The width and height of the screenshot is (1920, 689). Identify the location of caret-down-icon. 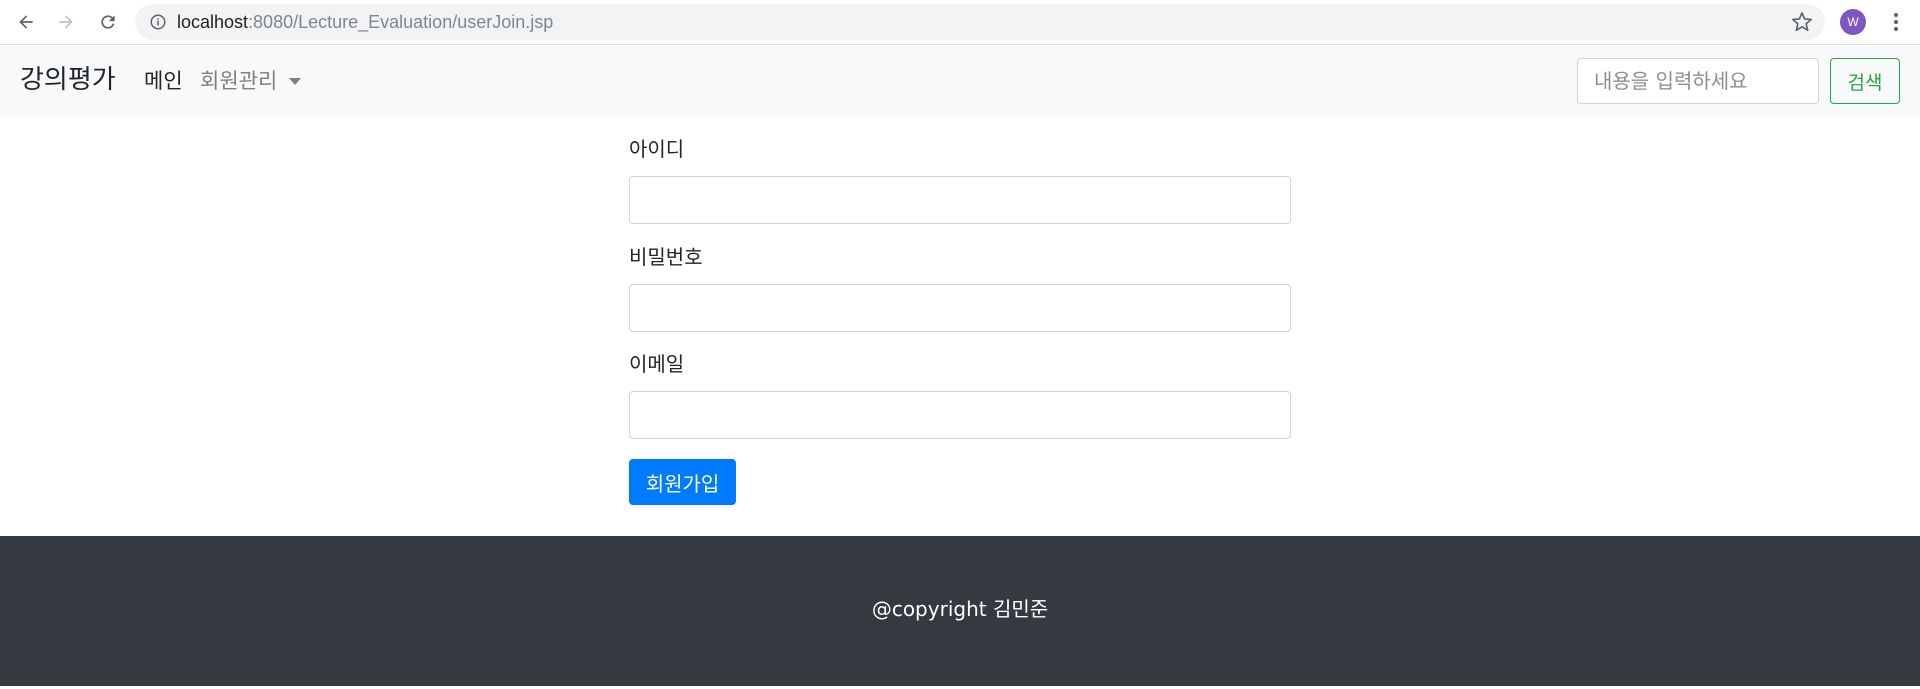
(295, 81).